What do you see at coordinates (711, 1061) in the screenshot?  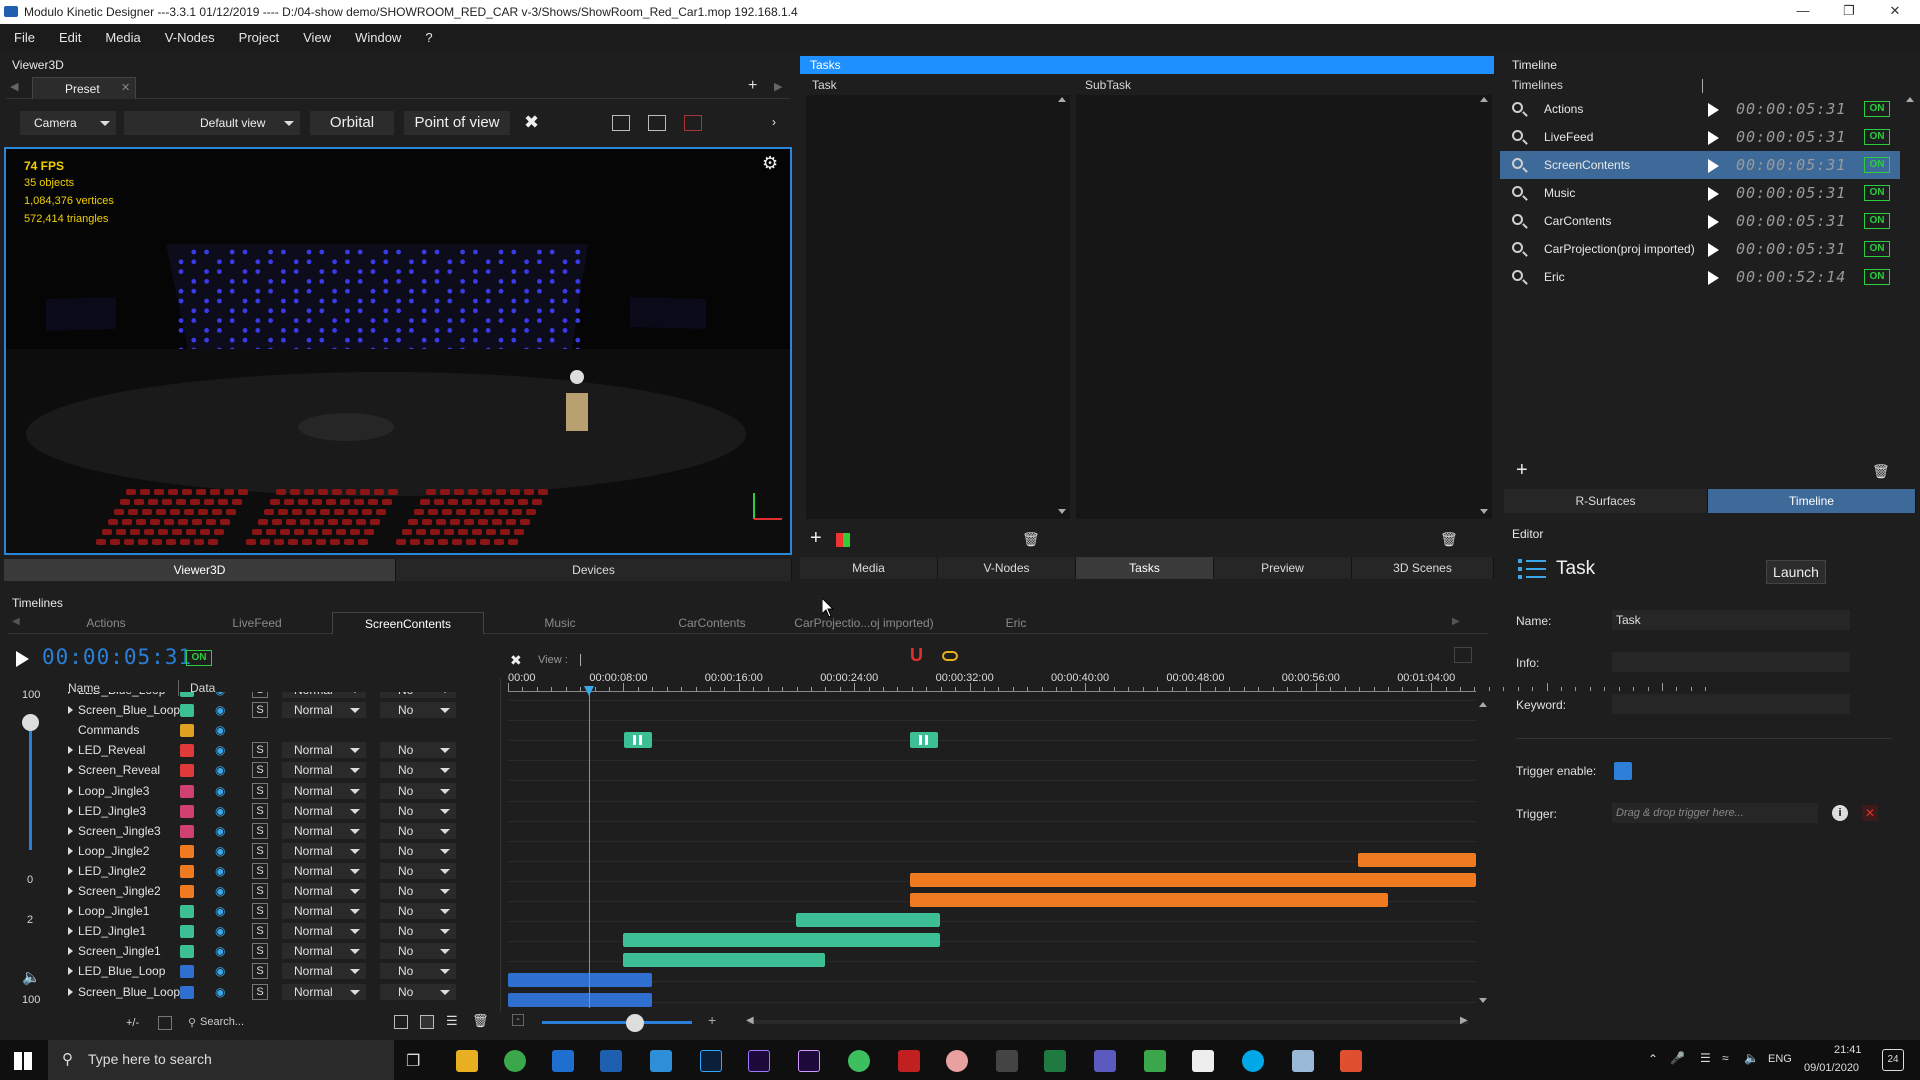 I see `photoshop-icon` at bounding box center [711, 1061].